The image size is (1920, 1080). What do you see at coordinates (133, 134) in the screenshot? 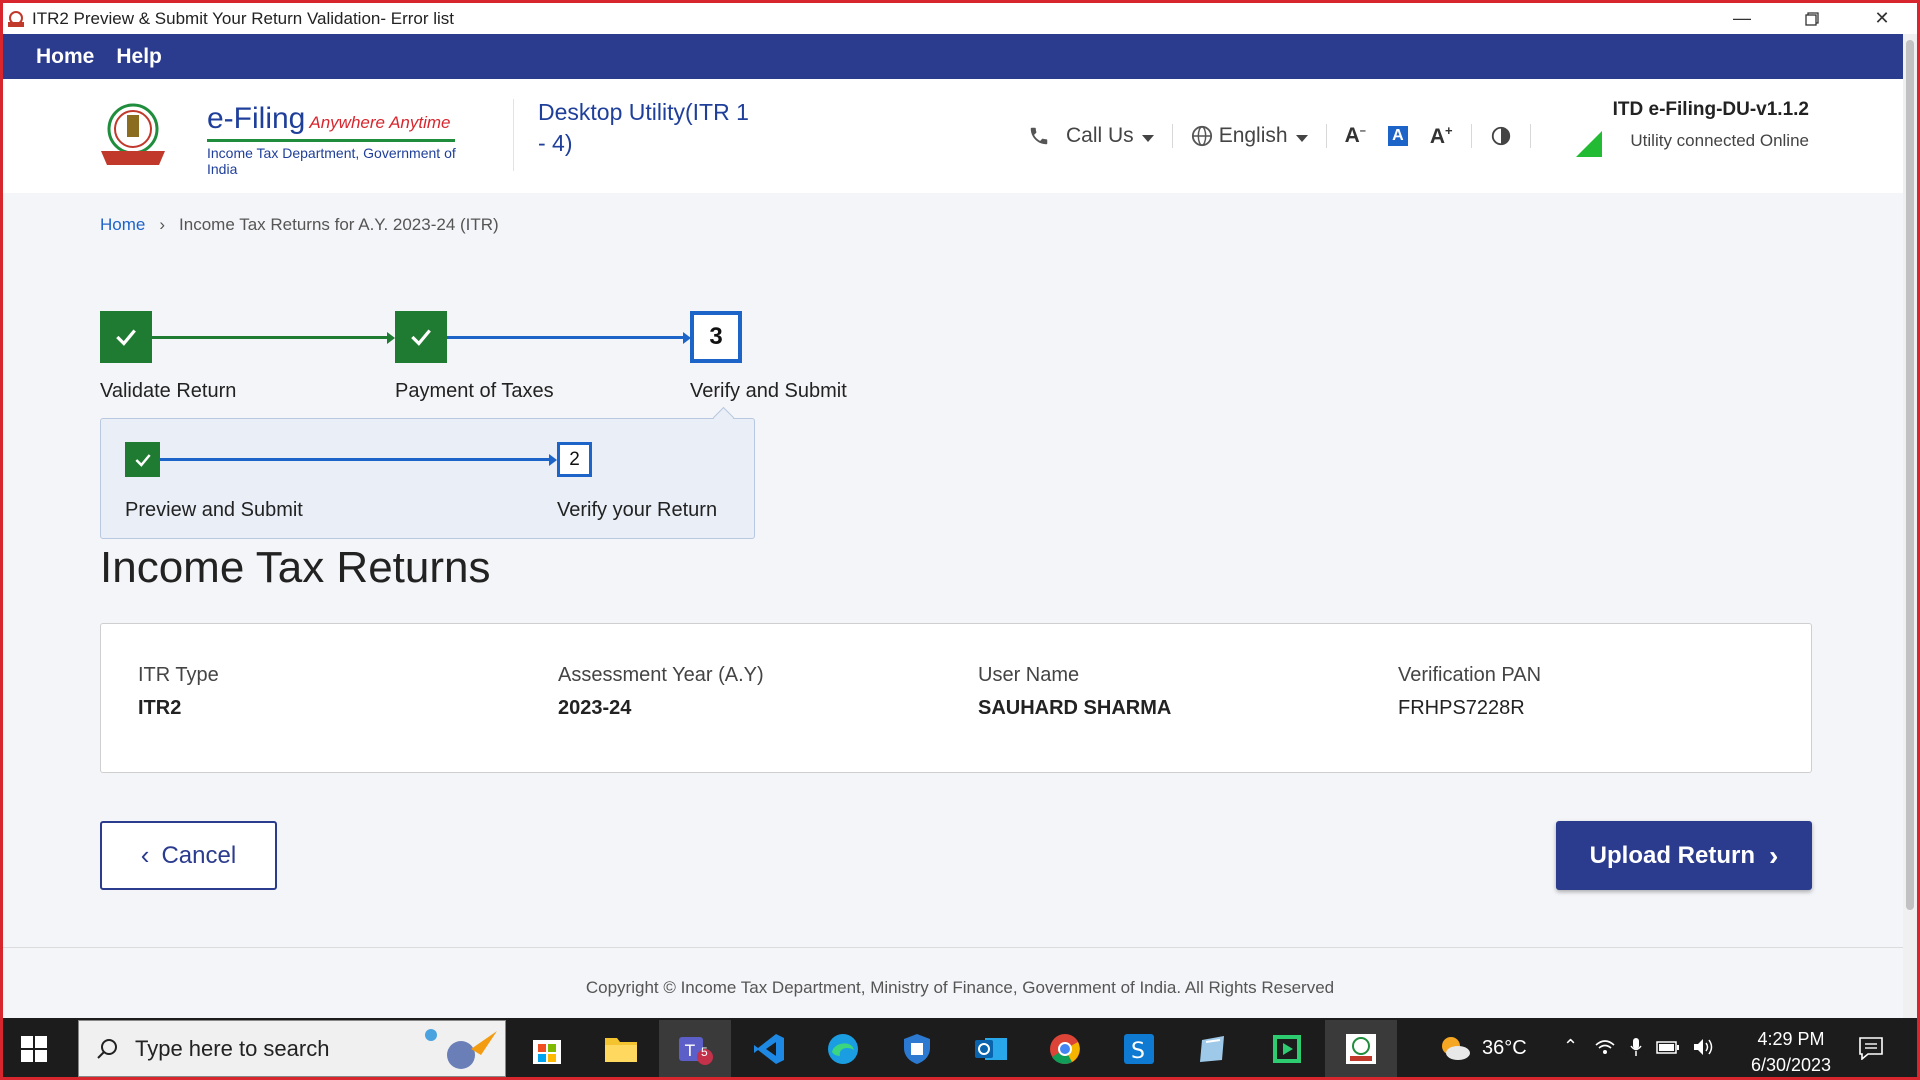
I see `emblem-icon` at bounding box center [133, 134].